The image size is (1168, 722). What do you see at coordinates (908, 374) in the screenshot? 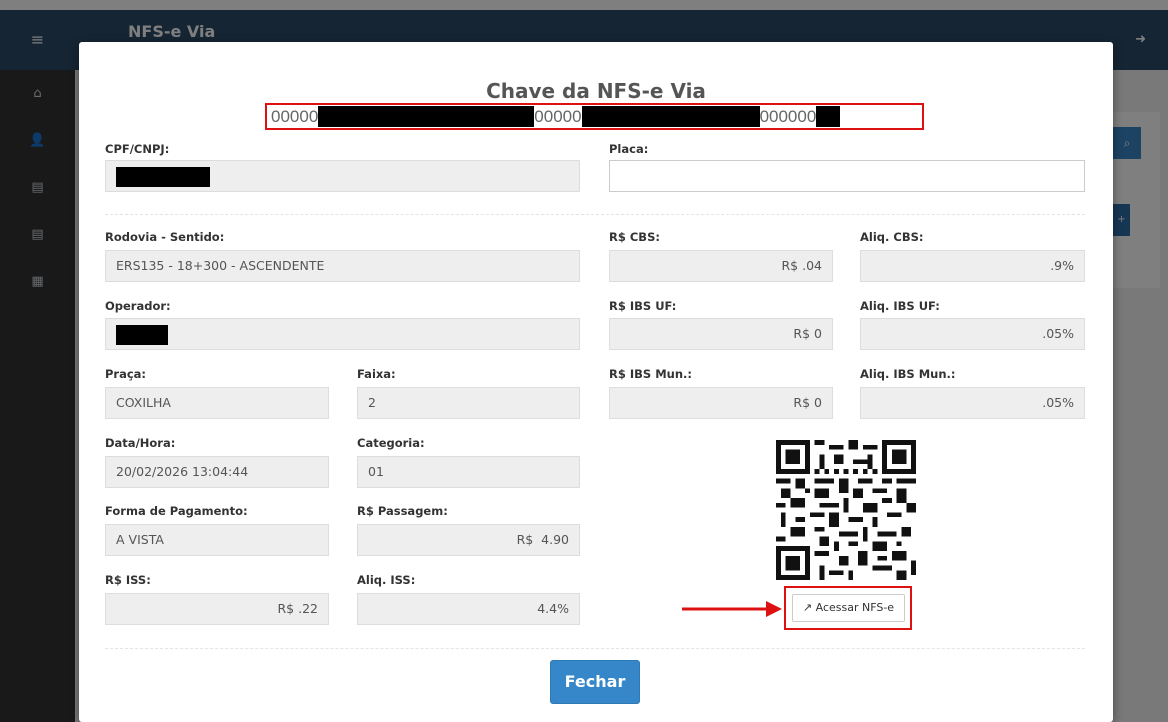
I see `aliq-ibs-mun-label: Aliq. IBS Mun.:` at bounding box center [908, 374].